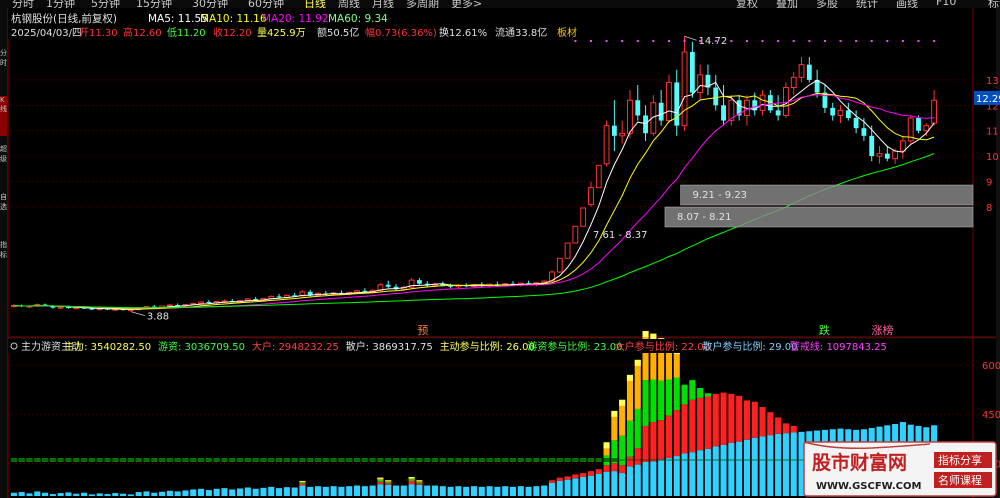  Describe the element at coordinates (992, 132) in the screenshot. I see `price-tick: 11` at that location.